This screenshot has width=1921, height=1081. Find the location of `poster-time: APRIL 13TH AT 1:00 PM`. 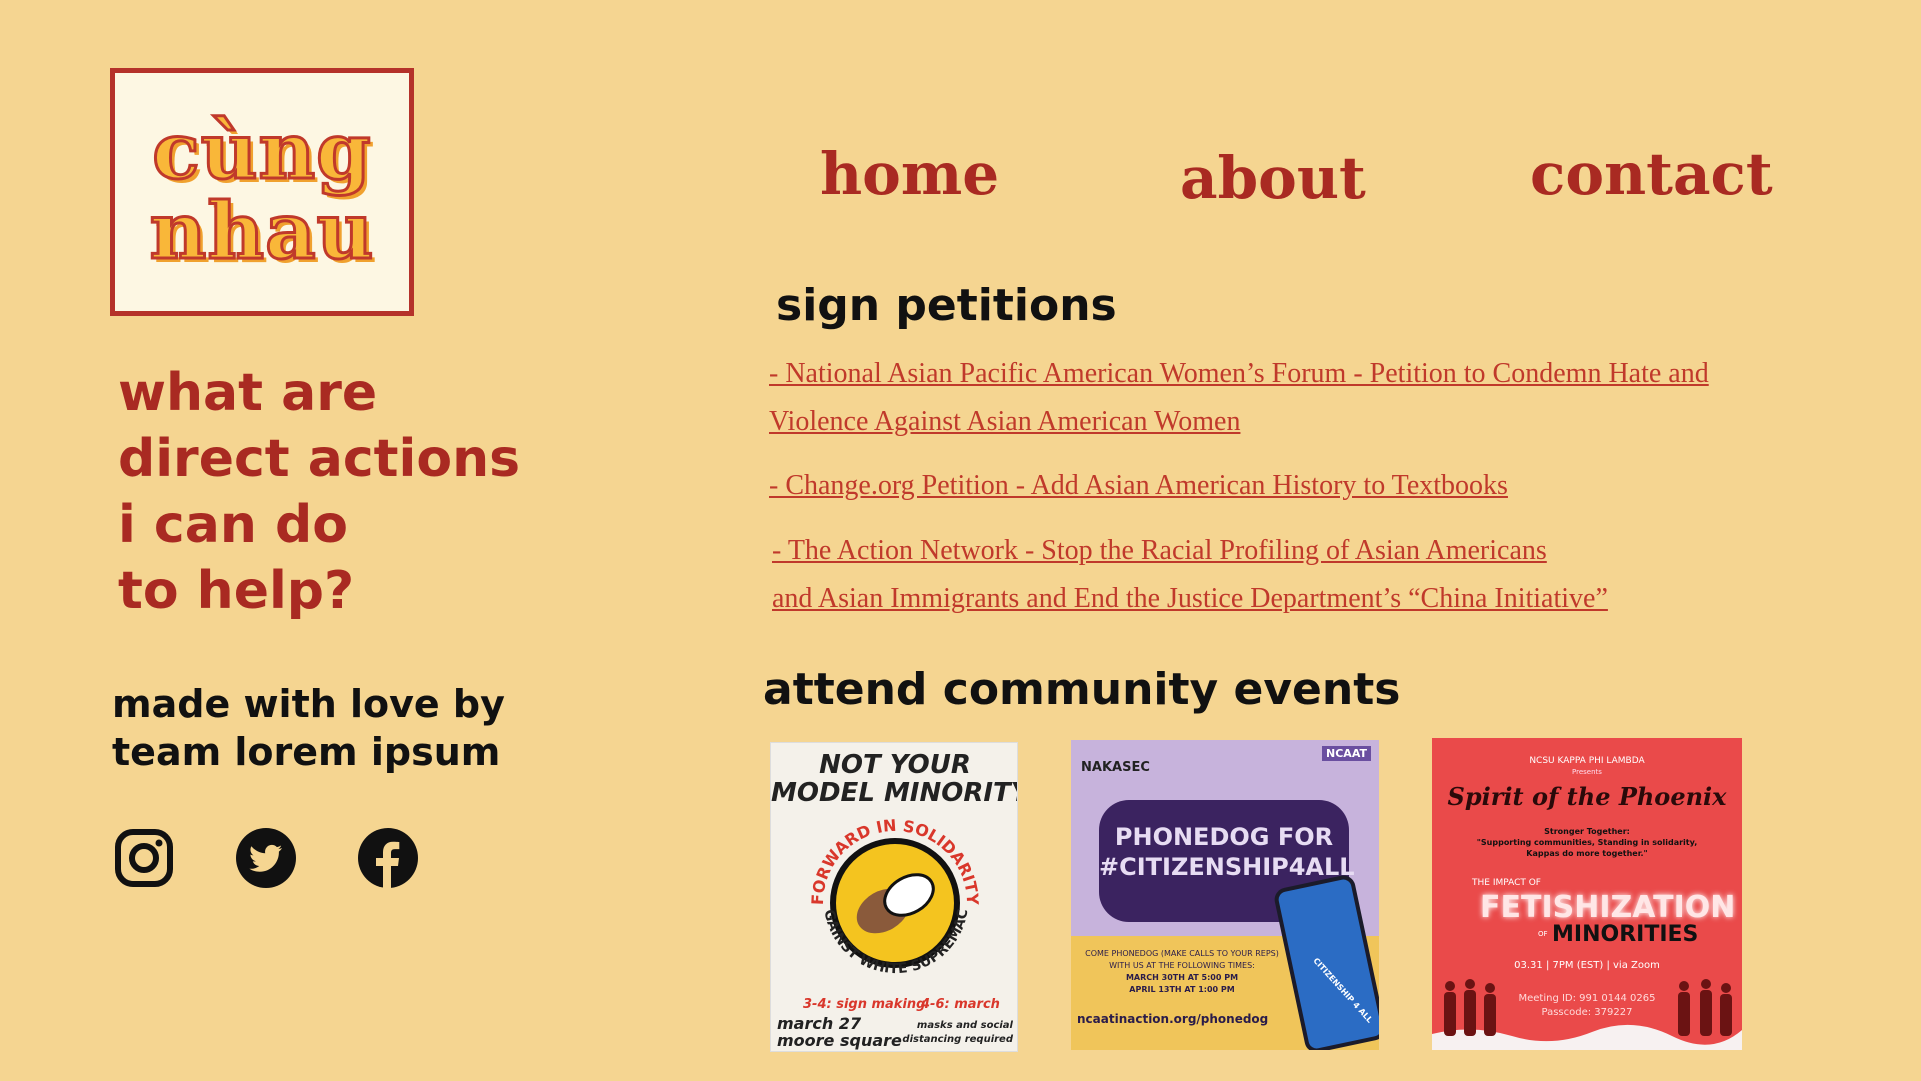

poster-time: APRIL 13TH AT 1:00 PM is located at coordinates (1182, 989).